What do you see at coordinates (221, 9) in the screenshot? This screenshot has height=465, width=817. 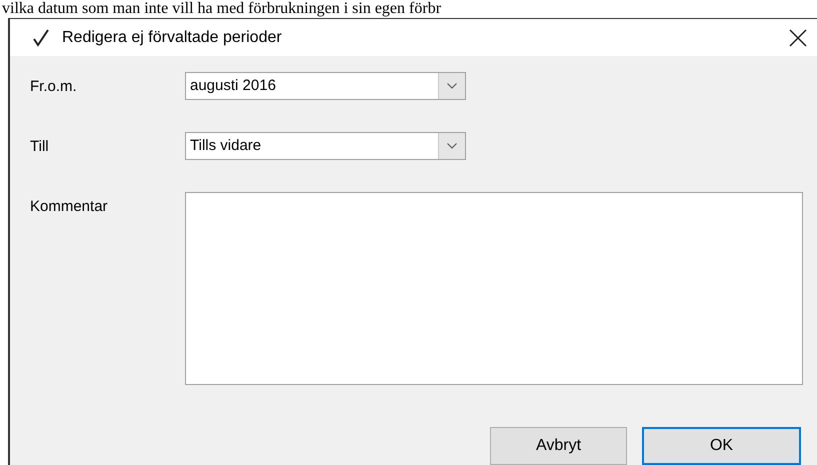 I see `background-text: vilka datum som man inte vill ha med förbrukningen i sin egen förbr` at bounding box center [221, 9].